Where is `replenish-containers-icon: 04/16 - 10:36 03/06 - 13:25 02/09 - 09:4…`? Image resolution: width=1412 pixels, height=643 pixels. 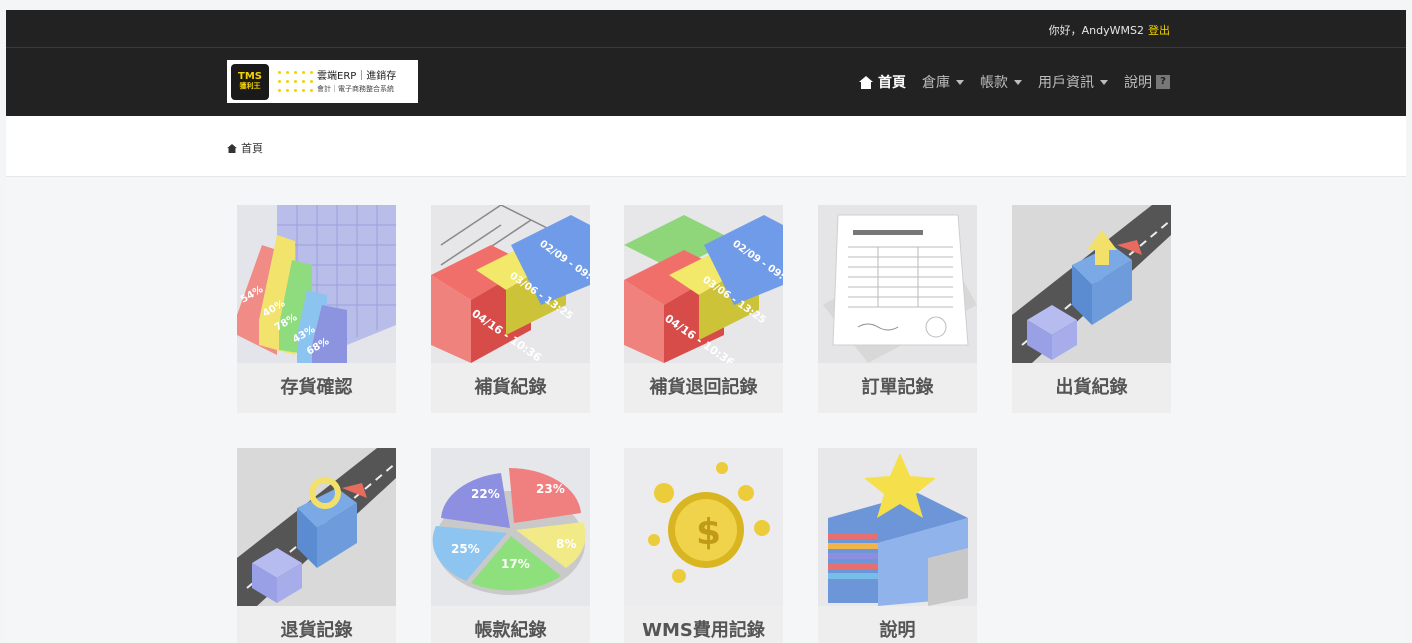
replenish-containers-icon: 04/16 - 10:36 03/06 - 13:25 02/09 - 09:4… is located at coordinates (510, 284).